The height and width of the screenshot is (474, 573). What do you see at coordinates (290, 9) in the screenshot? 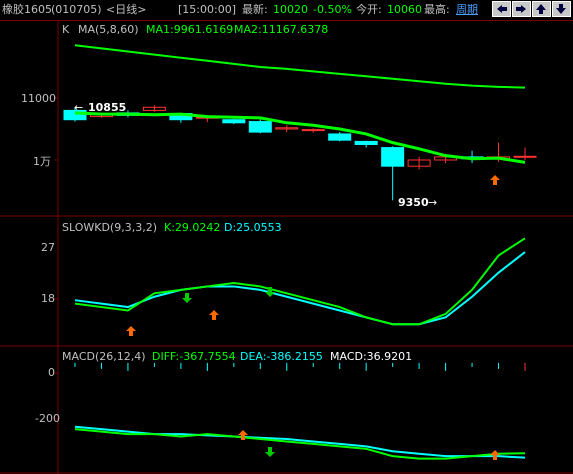
I see `latest-value: 10020` at bounding box center [290, 9].